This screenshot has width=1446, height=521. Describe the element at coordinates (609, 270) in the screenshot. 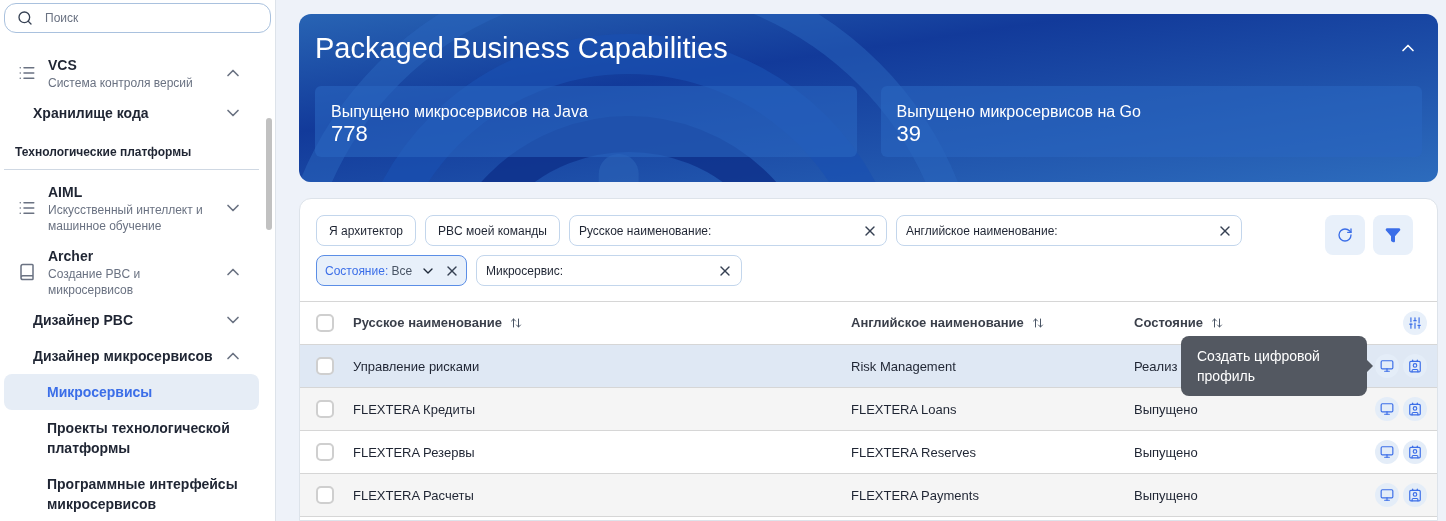

I see `filter-field: Микросервис:` at that location.